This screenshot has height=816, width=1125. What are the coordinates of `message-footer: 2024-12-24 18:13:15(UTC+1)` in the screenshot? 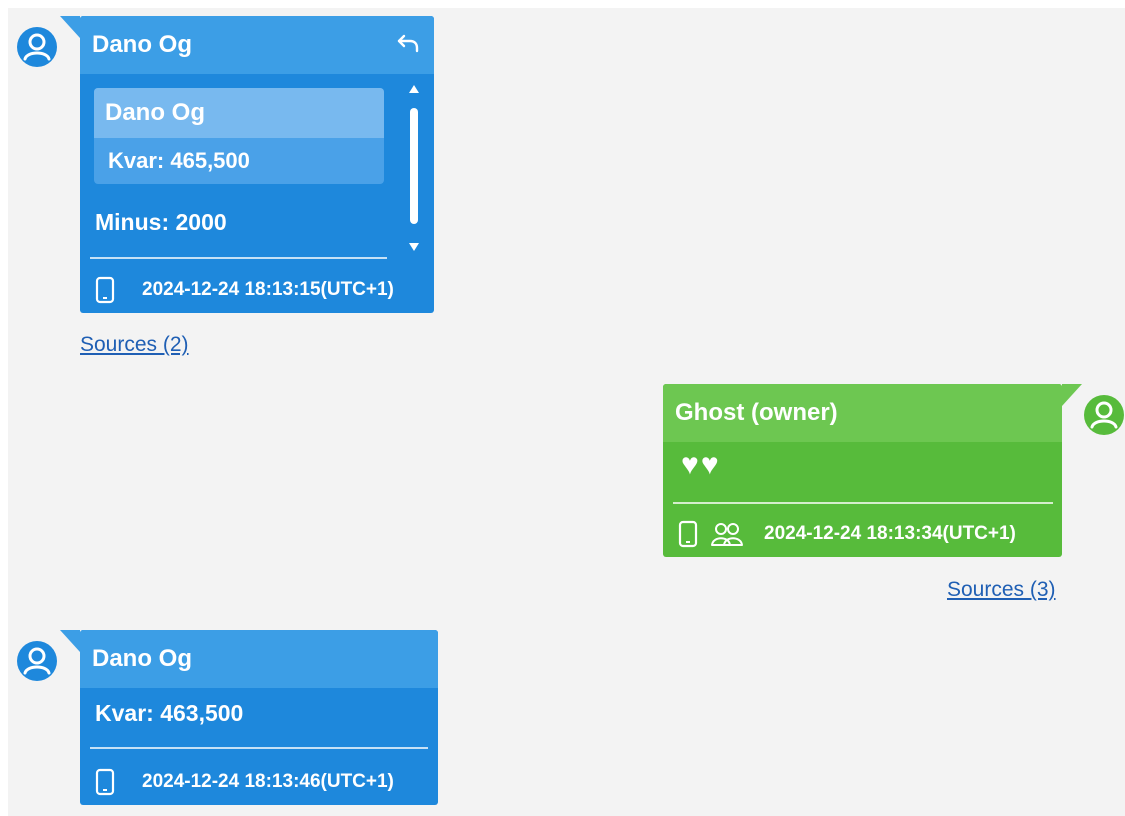 It's located at (244, 290).